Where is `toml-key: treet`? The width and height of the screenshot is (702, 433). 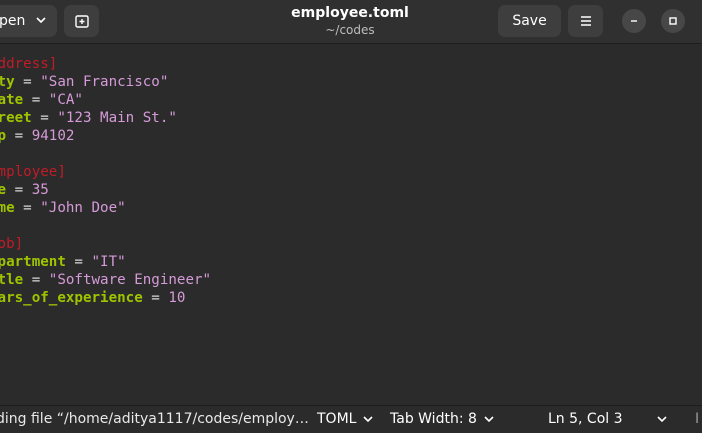
toml-key: treet is located at coordinates (16, 118).